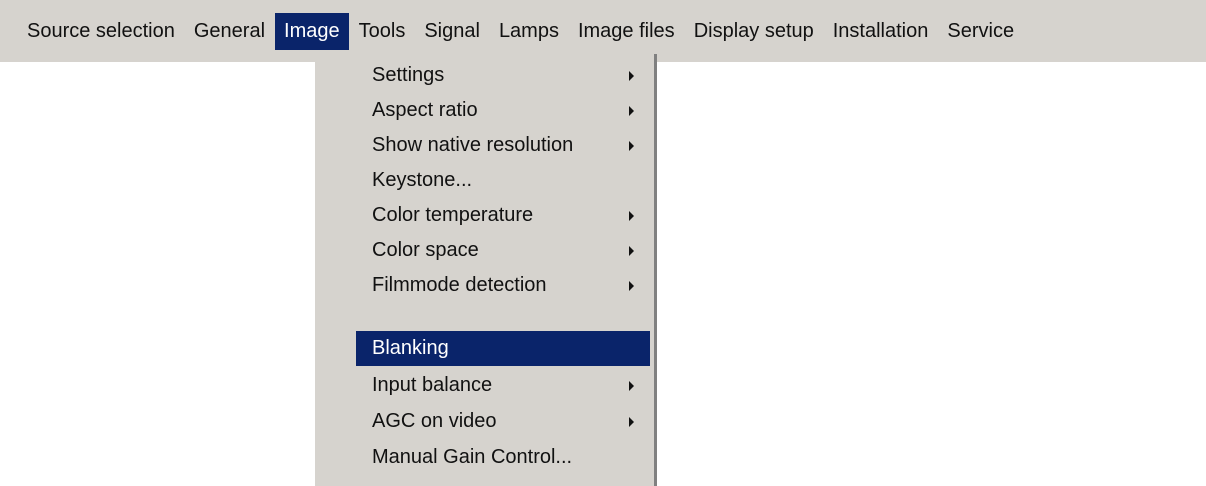 The image size is (1206, 486). Describe the element at coordinates (626, 31) in the screenshot. I see `menu-image-files: Image files` at that location.